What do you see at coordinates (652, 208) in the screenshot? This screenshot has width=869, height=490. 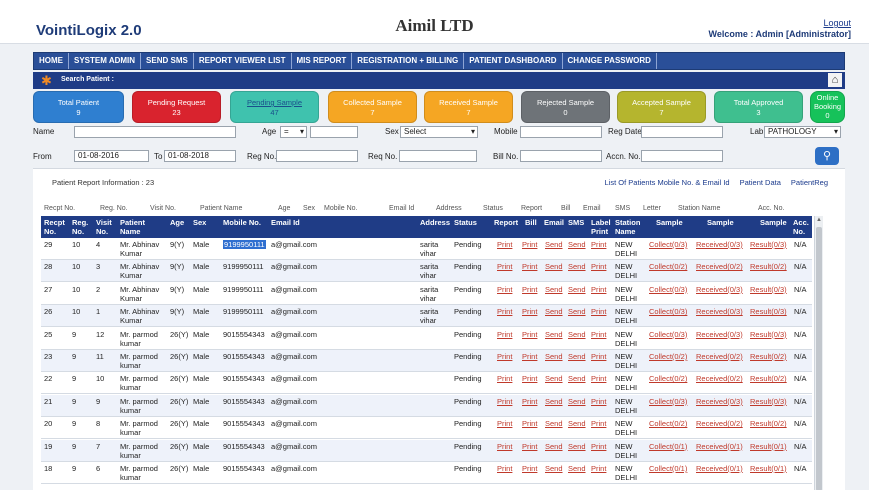 I see `filter-letter: Letter` at bounding box center [652, 208].